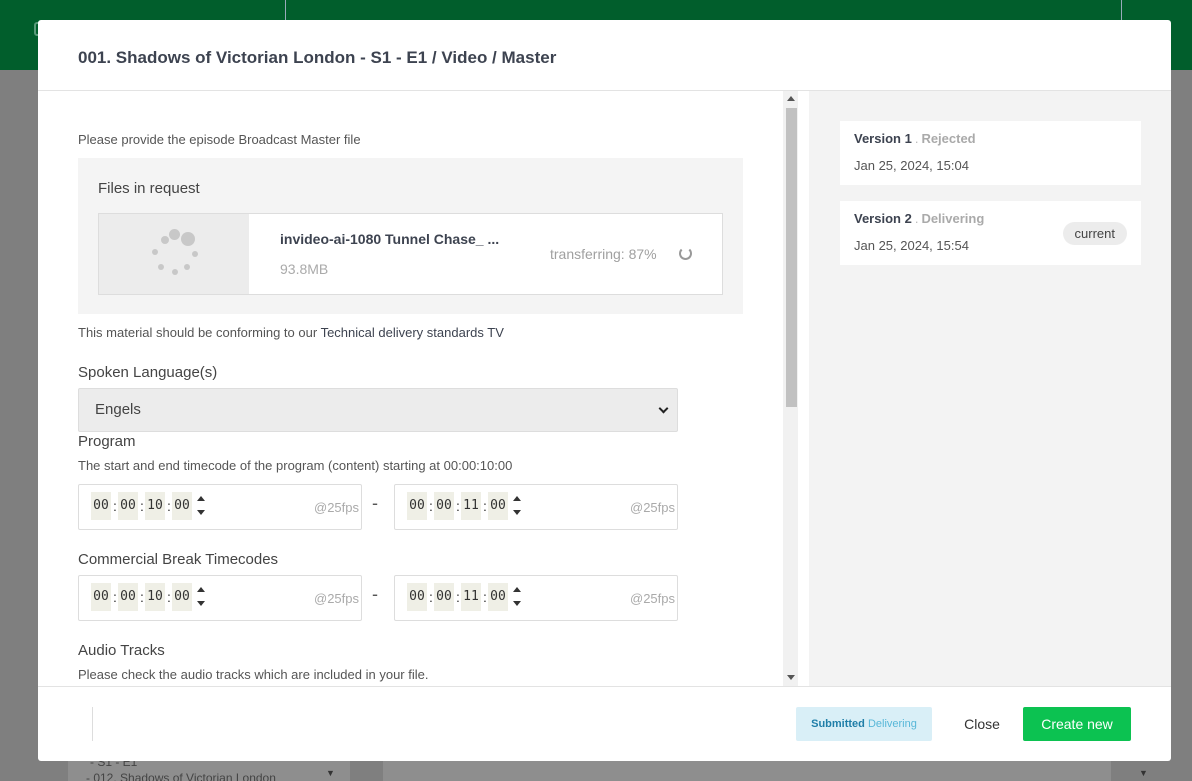  I want to click on spoken-language-select: Engels, so click(378, 410).